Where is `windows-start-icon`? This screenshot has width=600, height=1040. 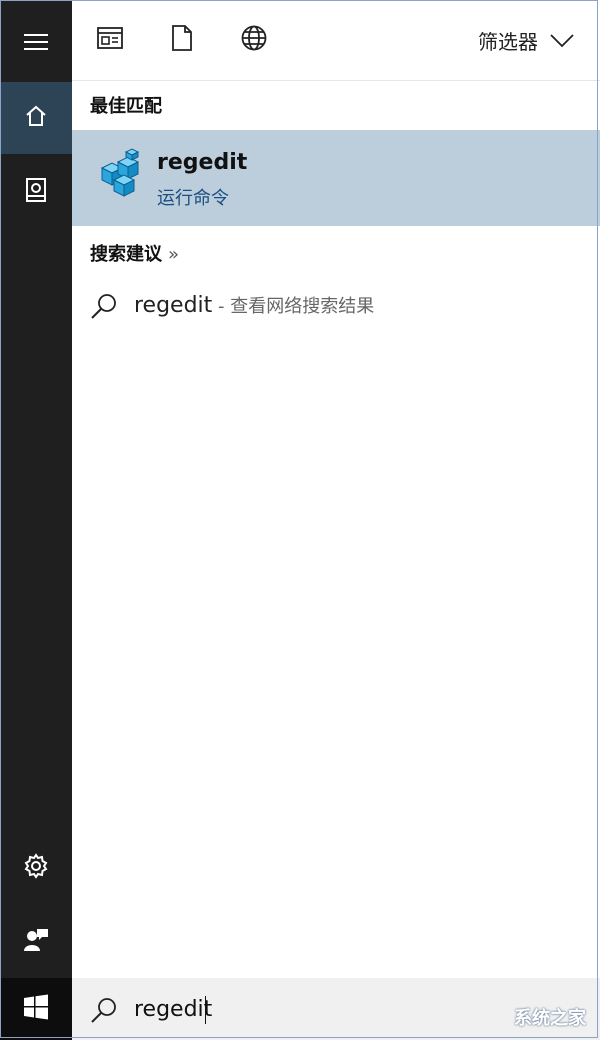 windows-start-icon is located at coordinates (36, 1009).